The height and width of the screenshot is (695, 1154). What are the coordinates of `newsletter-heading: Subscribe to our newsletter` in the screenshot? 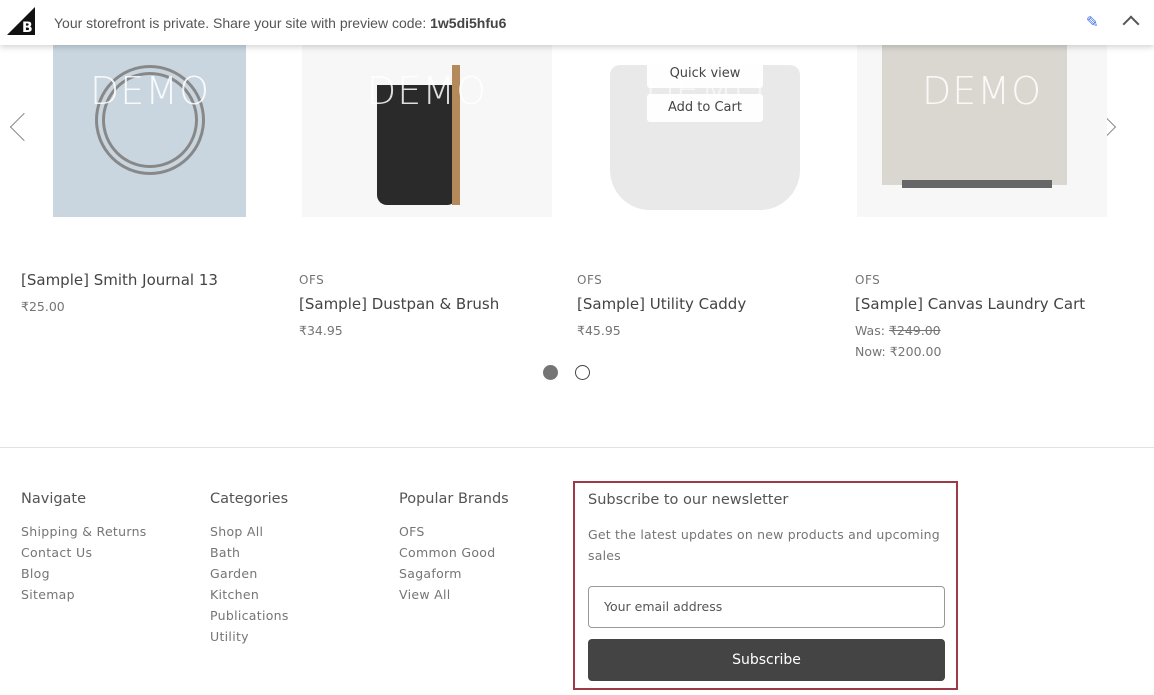 It's located at (688, 500).